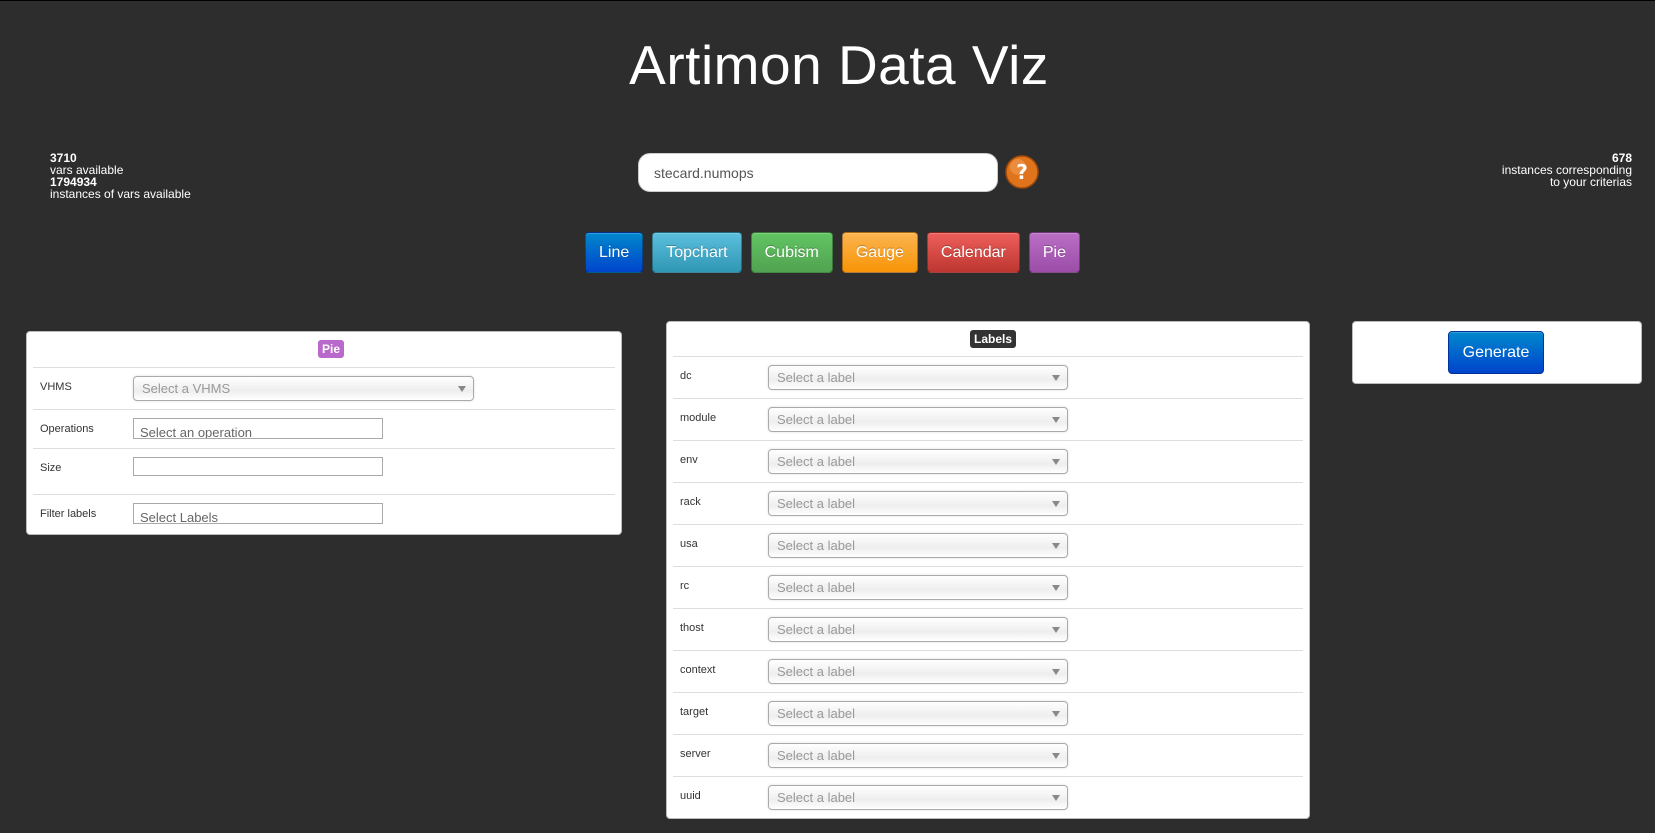 This screenshot has height=833, width=1655. What do you see at coordinates (918, 503) in the screenshot?
I see `label-select-rack: Select a label` at bounding box center [918, 503].